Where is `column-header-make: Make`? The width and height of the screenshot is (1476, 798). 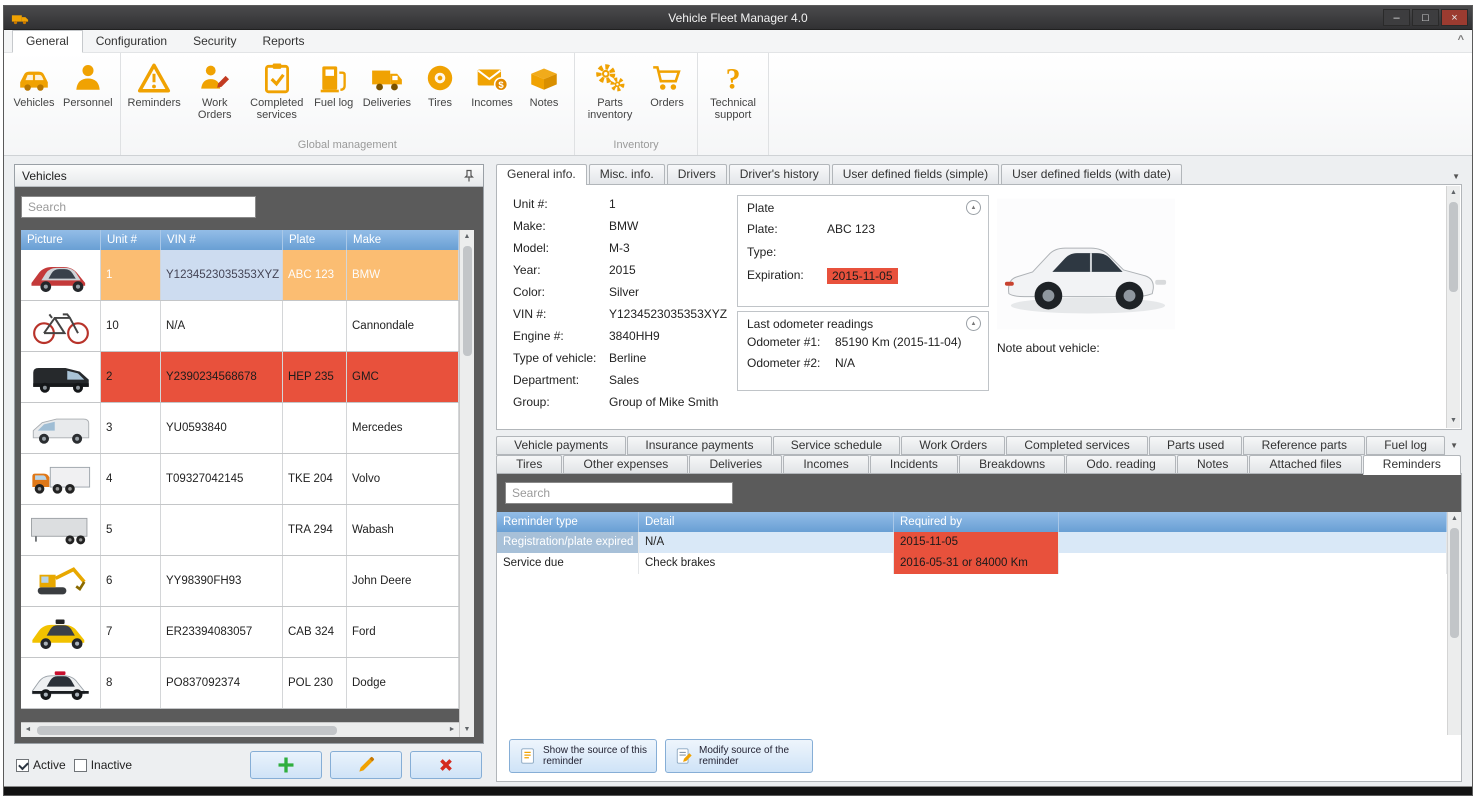
column-header-make: Make is located at coordinates (403, 240).